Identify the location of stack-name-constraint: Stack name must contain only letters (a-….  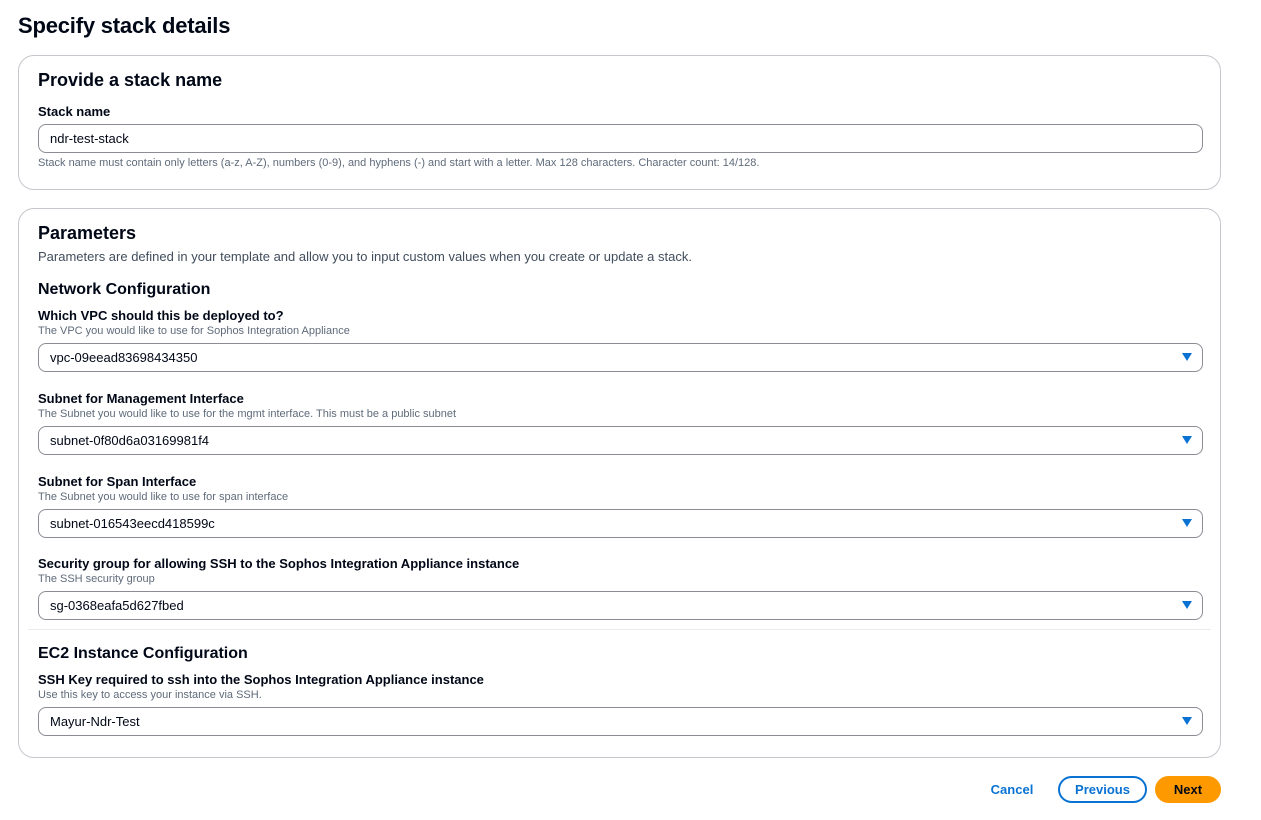
(399, 163).